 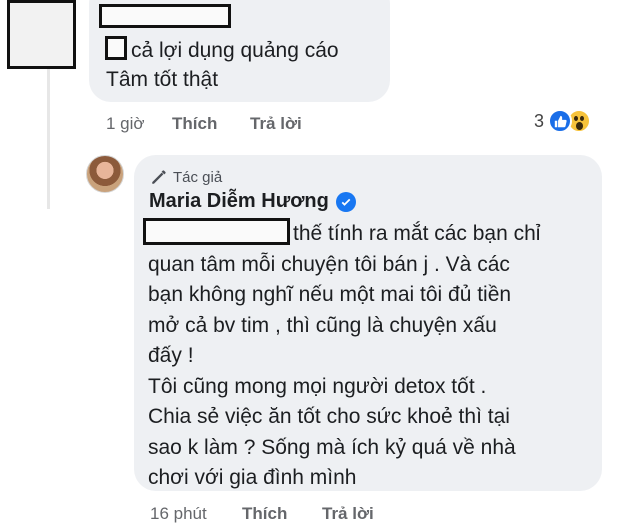 I want to click on redacted-commenter-name, so click(x=165, y=16).